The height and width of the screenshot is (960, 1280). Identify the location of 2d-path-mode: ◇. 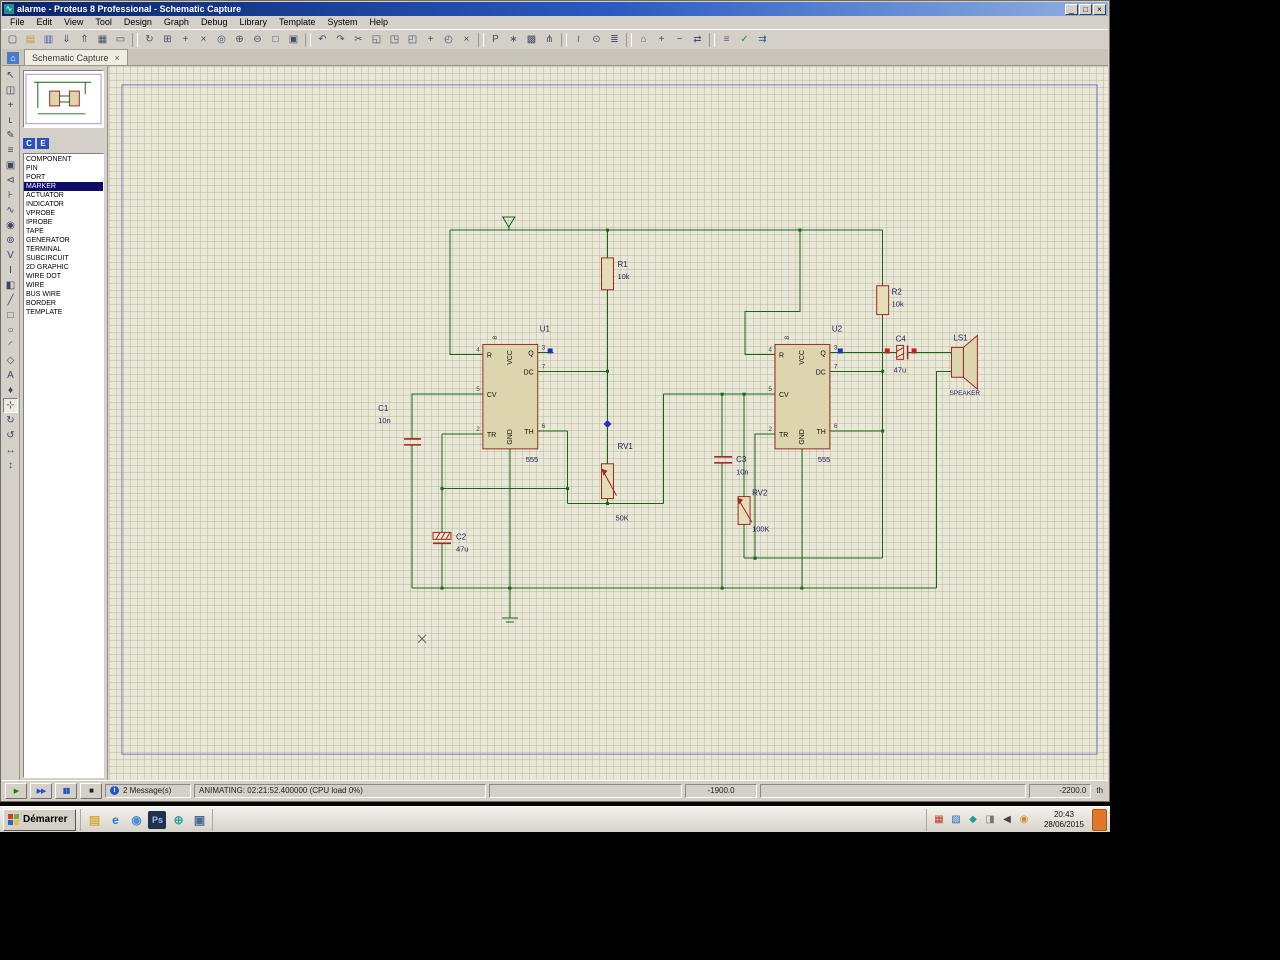
(10, 360).